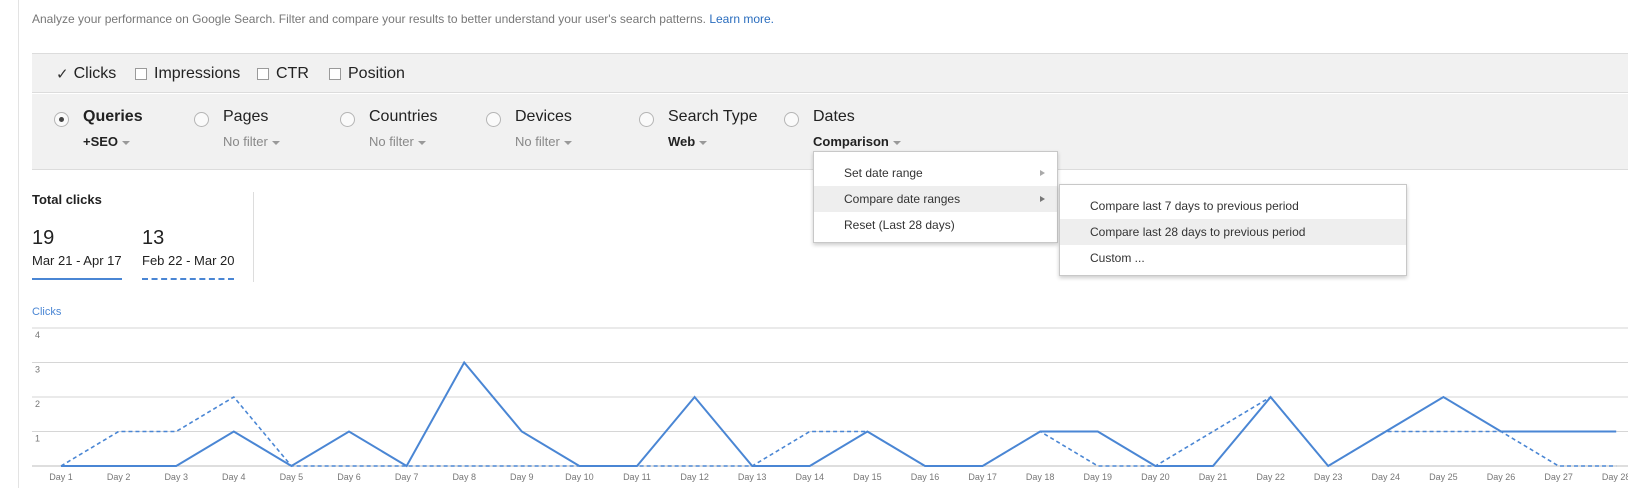 This screenshot has height=488, width=1628. I want to click on x-tick-label: Day 21, so click(1213, 477).